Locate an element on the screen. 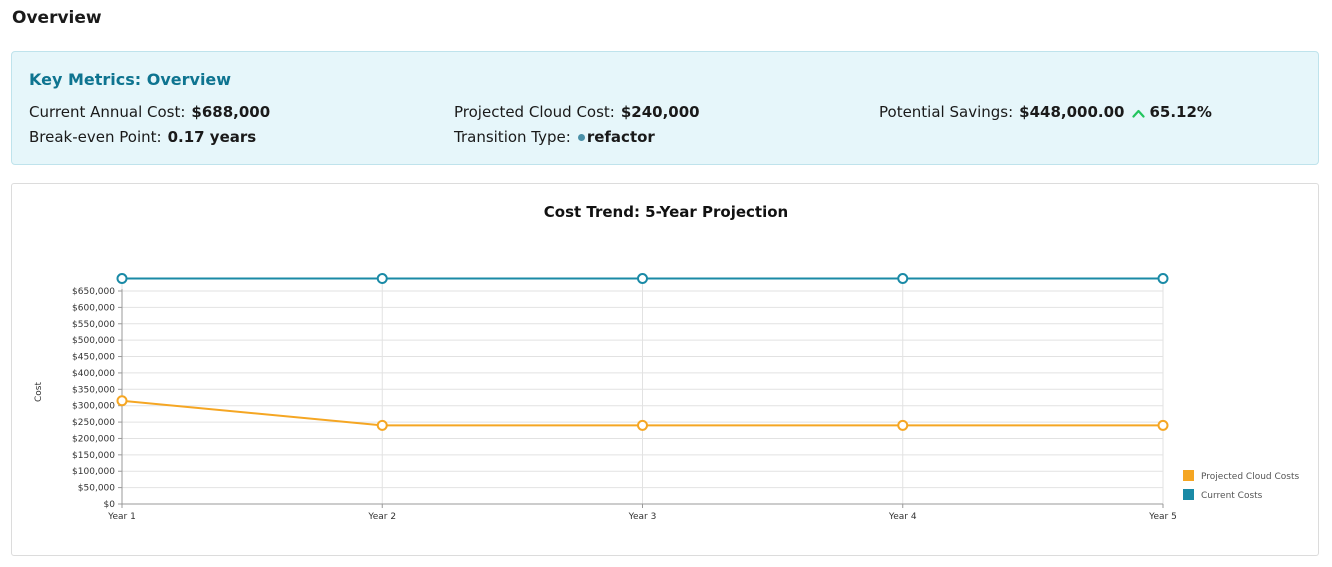  y-tick-label: $600,000 is located at coordinates (93, 308).